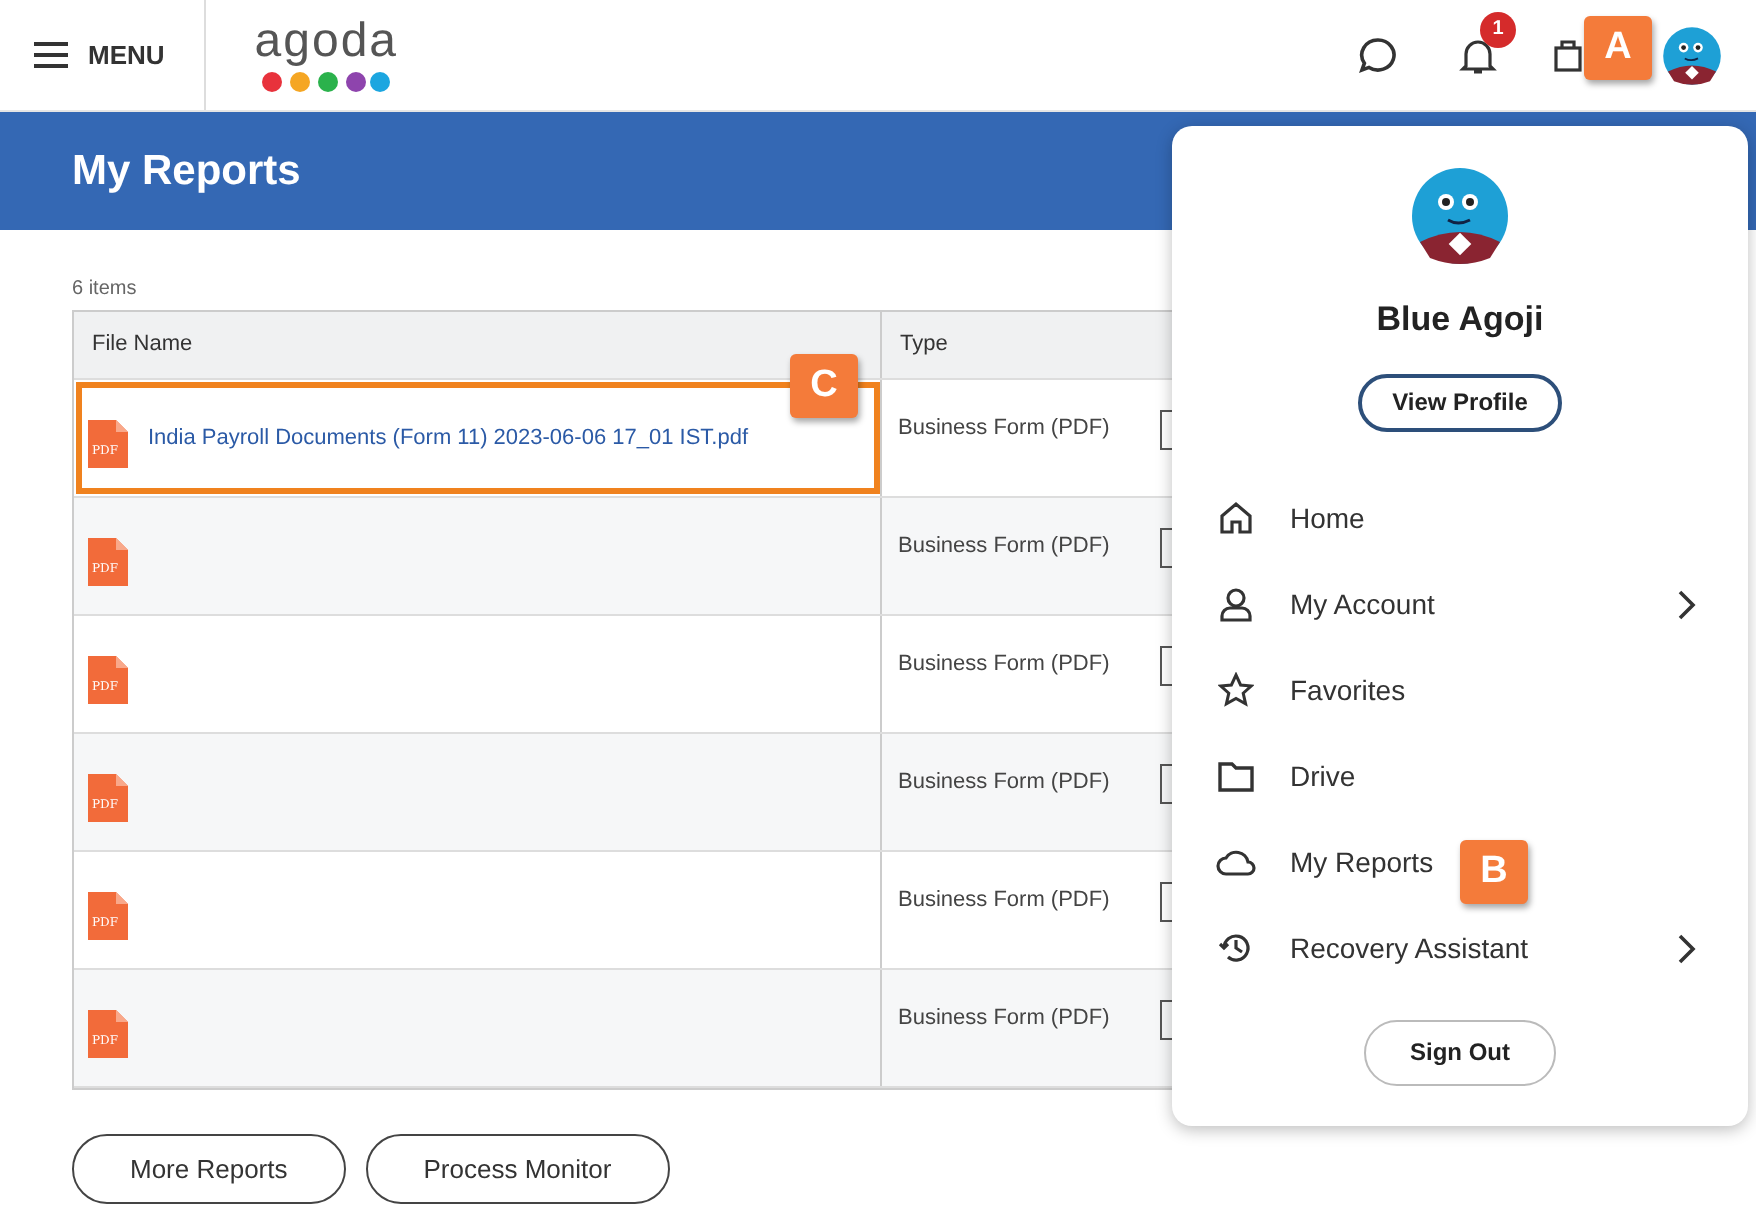 This screenshot has height=1210, width=1756. What do you see at coordinates (1460, 216) in the screenshot?
I see `avatar-picture-icon` at bounding box center [1460, 216].